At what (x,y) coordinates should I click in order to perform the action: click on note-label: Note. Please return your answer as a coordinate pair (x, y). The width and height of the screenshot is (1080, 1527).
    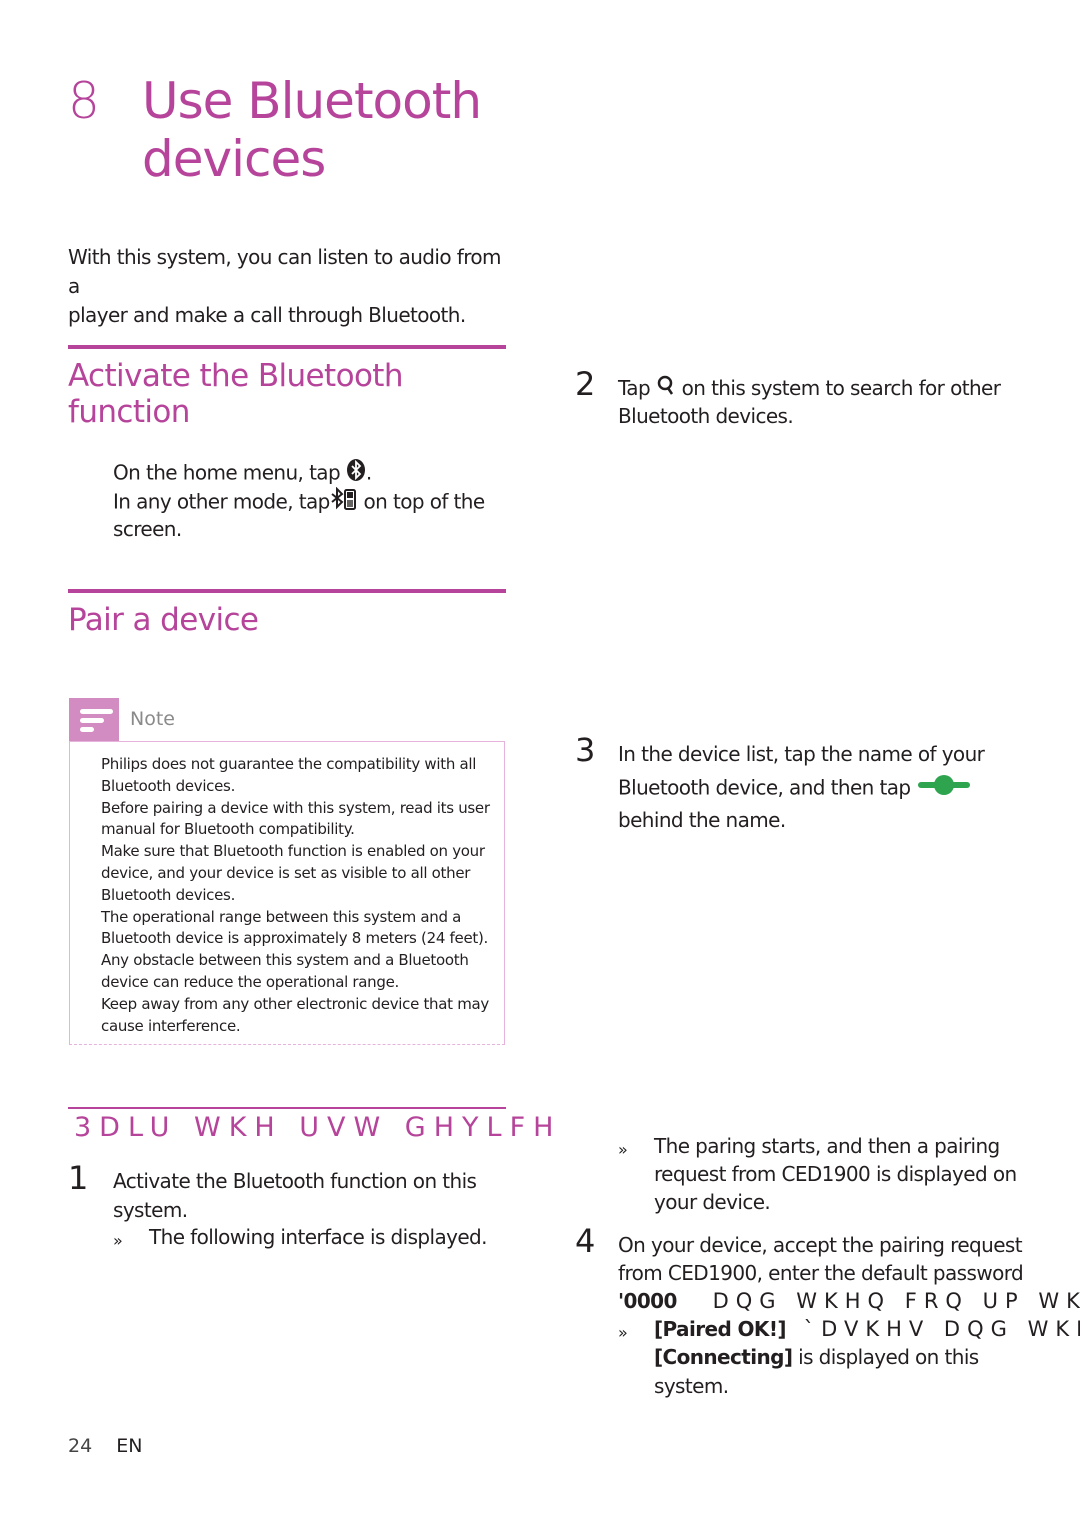
    Looking at the image, I should click on (152, 719).